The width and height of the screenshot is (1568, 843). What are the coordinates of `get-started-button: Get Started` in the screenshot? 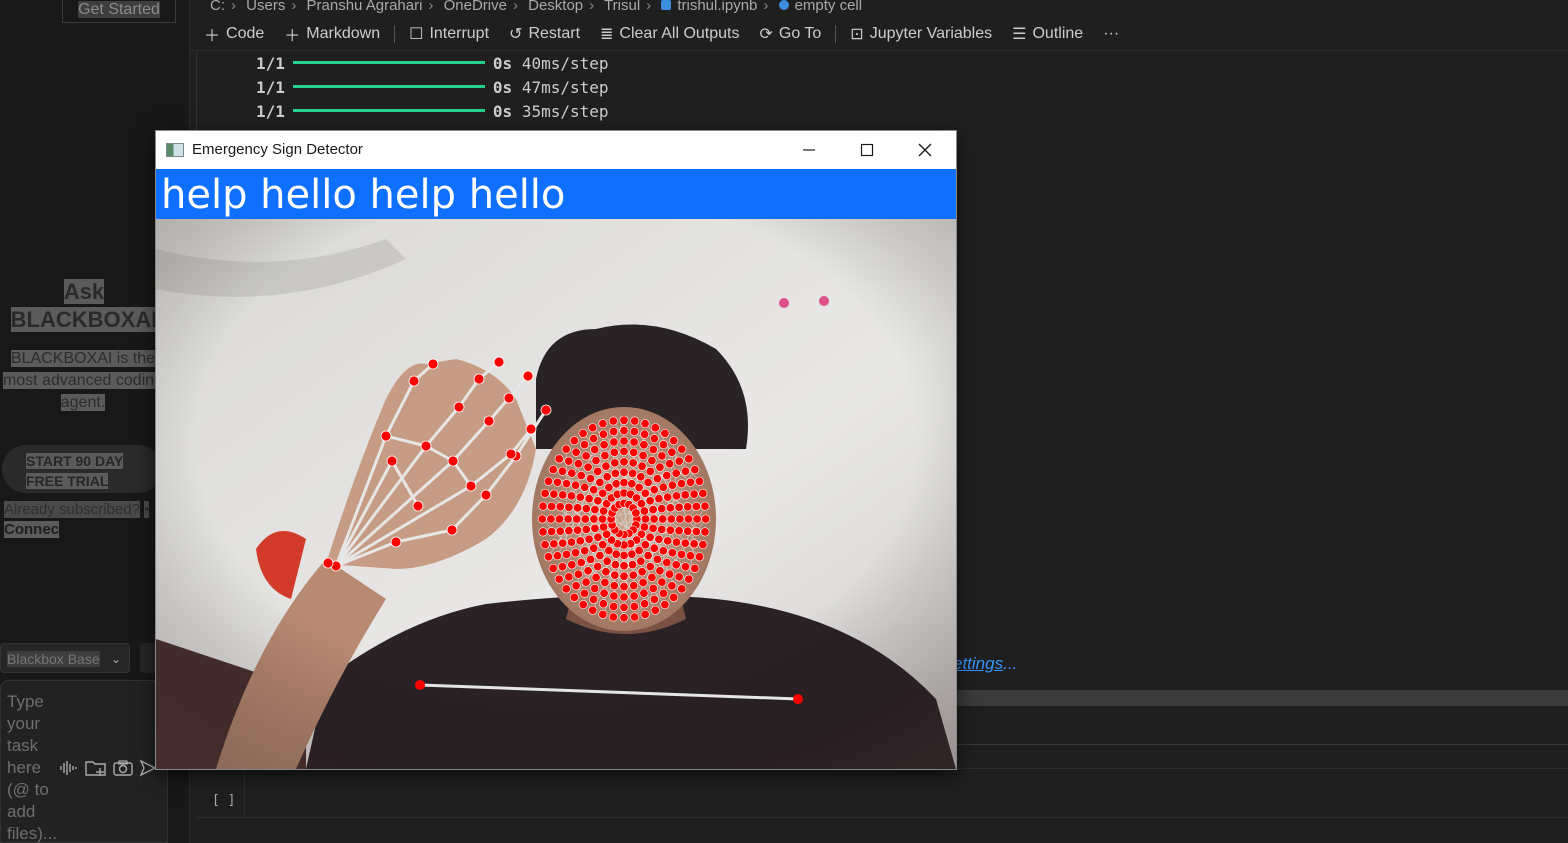 It's located at (119, 11).